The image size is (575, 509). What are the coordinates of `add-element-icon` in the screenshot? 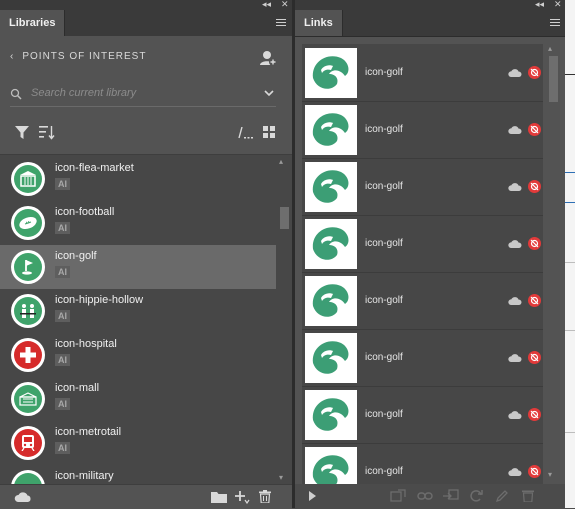 It's located at (242, 497).